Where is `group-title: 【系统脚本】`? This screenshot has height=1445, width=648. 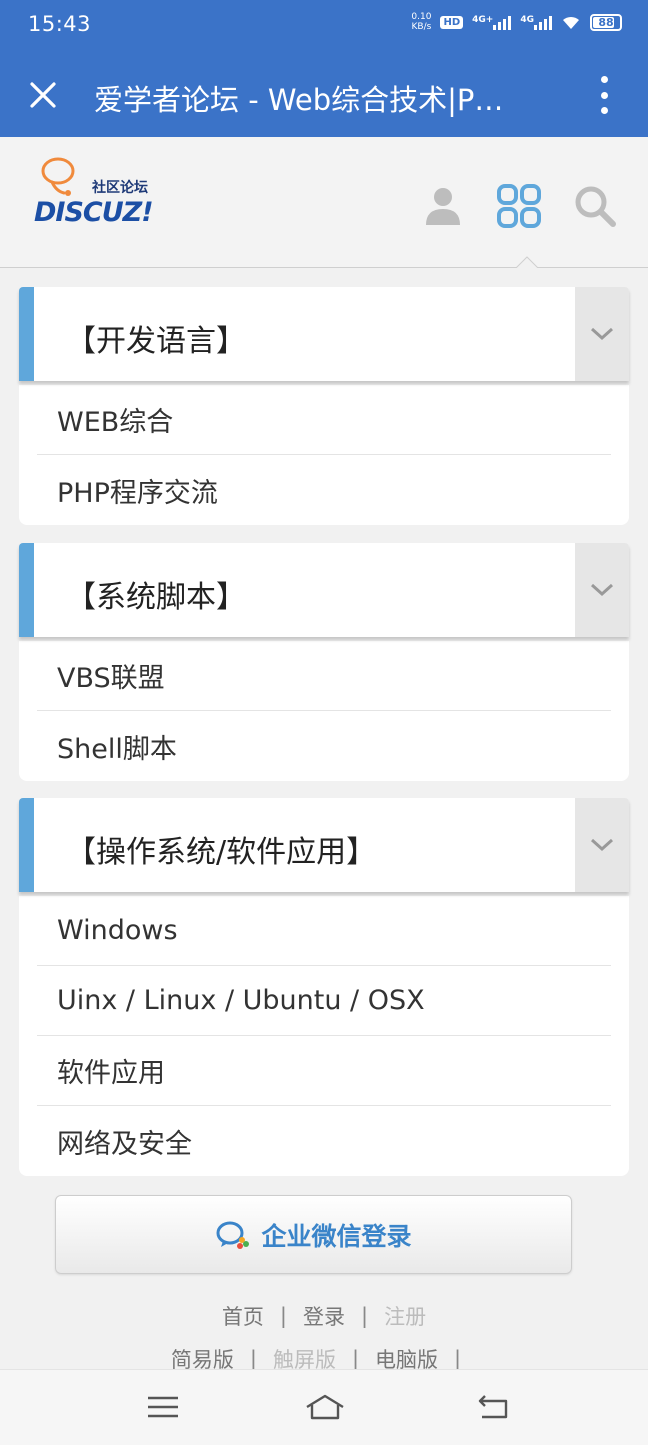
group-title: 【系统脚本】 is located at coordinates (156, 597).